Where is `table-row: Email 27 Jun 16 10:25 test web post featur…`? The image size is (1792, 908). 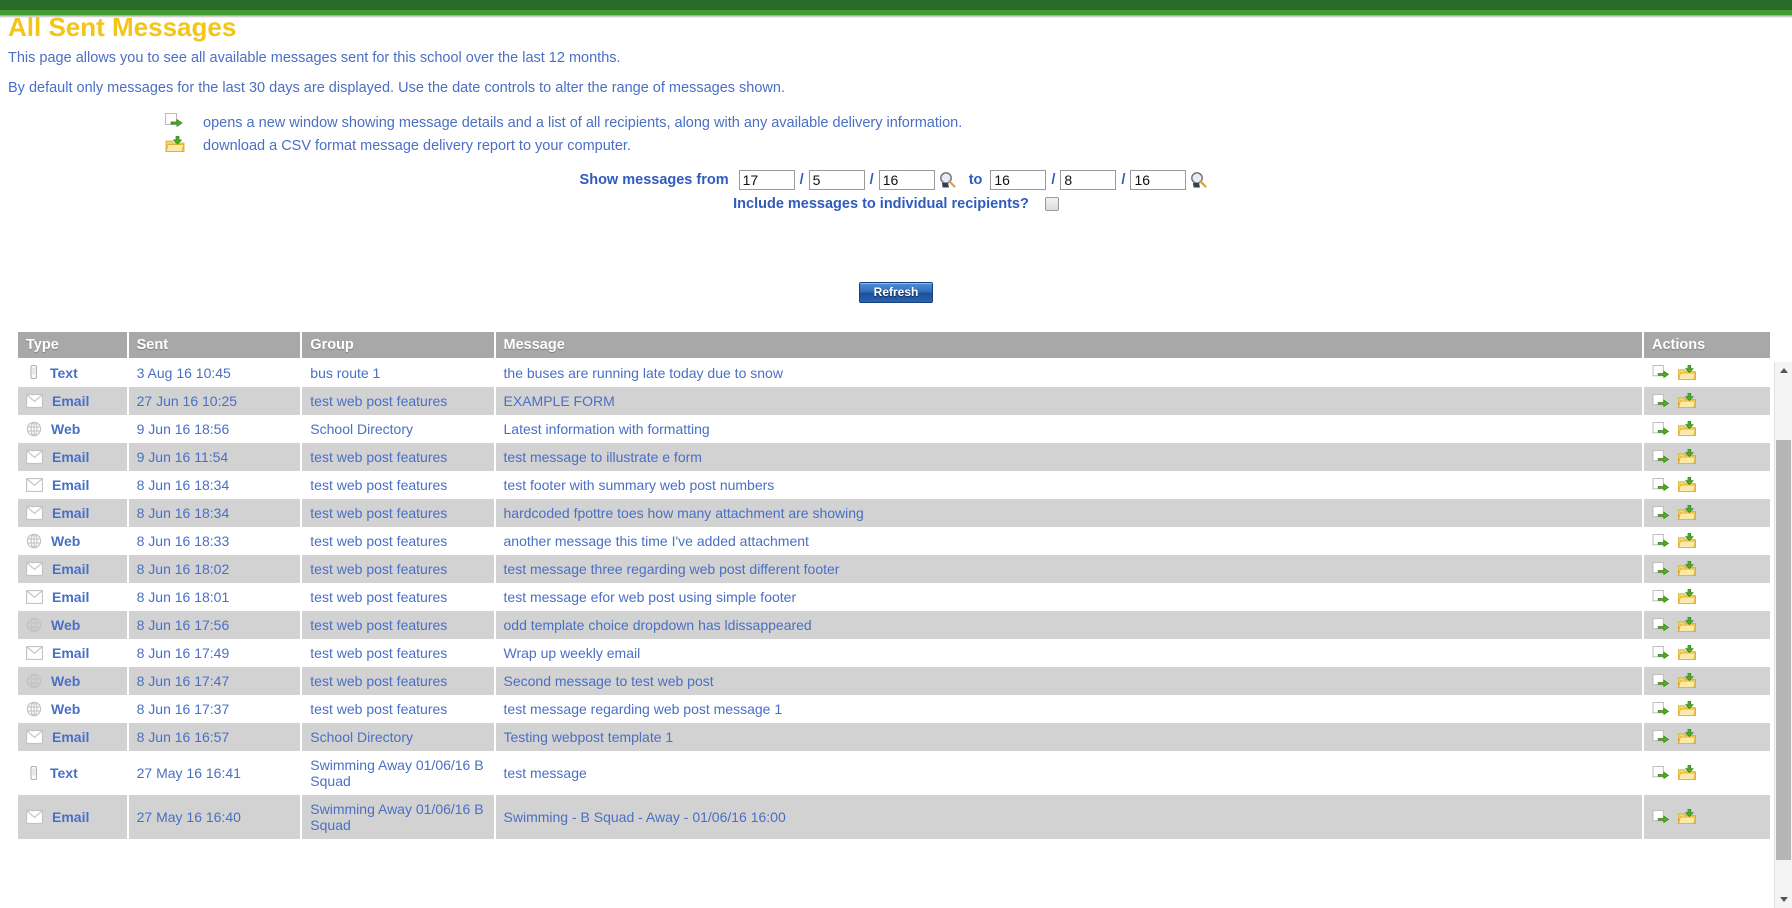 table-row: Email 27 Jun 16 10:25 test web post featur… is located at coordinates (894, 401).